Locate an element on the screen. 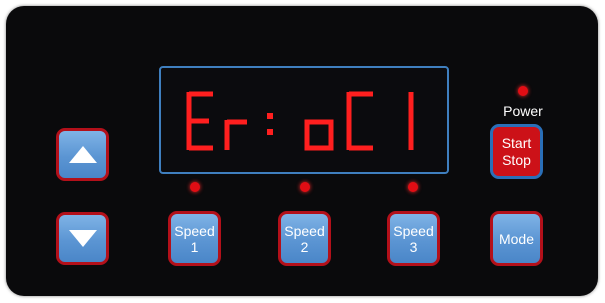 This screenshot has width=605, height=303. speed-3-label: Speed is located at coordinates (413, 230).